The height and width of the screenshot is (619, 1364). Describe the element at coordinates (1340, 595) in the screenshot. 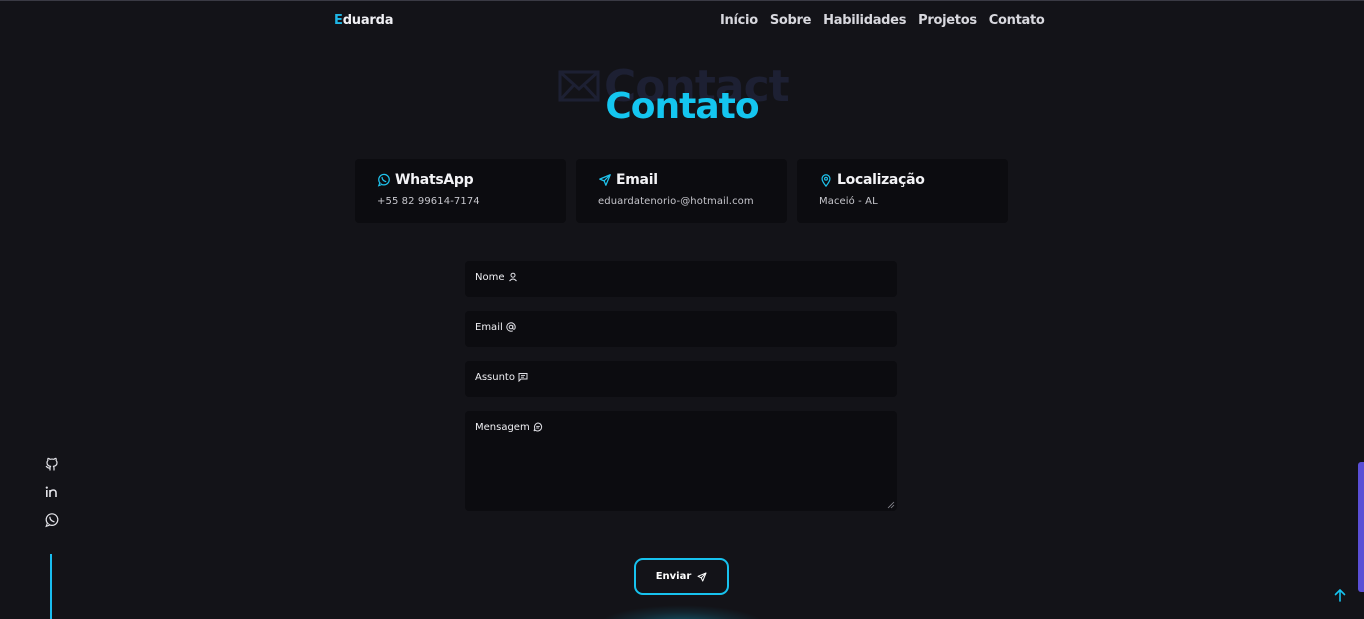

I see `arrow-up-icon` at that location.